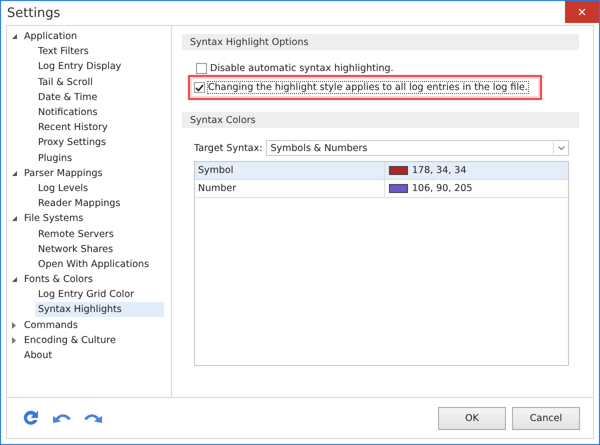 This screenshot has width=600, height=445. I want to click on grid-row: Number 106, 90, 205, so click(381, 189).